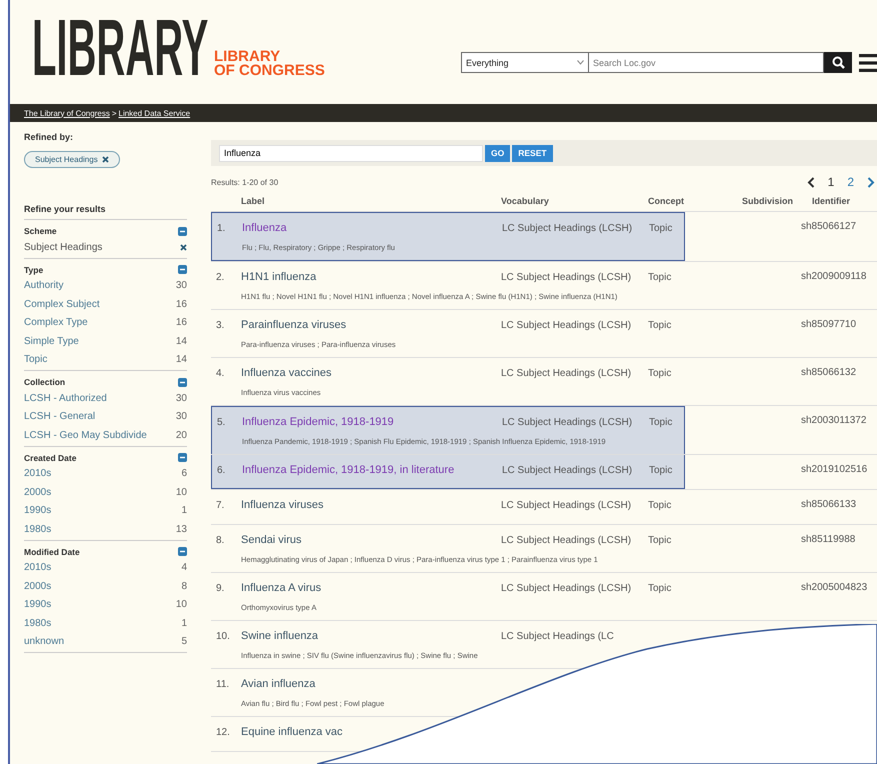 The width and height of the screenshot is (877, 764). Describe the element at coordinates (318, 422) in the screenshot. I see `result-link: Influenza Epidemic, 1918-1919` at that location.